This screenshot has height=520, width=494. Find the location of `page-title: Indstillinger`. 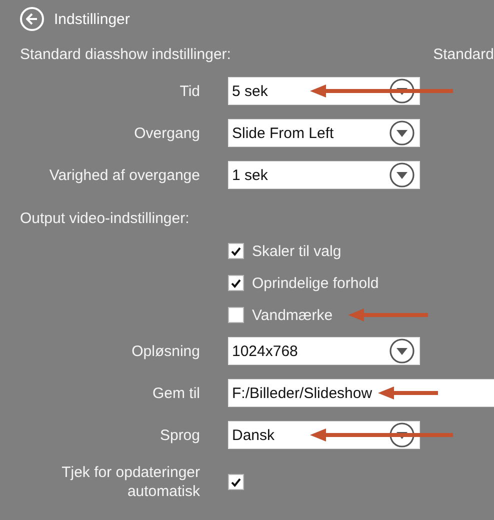

page-title: Indstillinger is located at coordinates (92, 19).